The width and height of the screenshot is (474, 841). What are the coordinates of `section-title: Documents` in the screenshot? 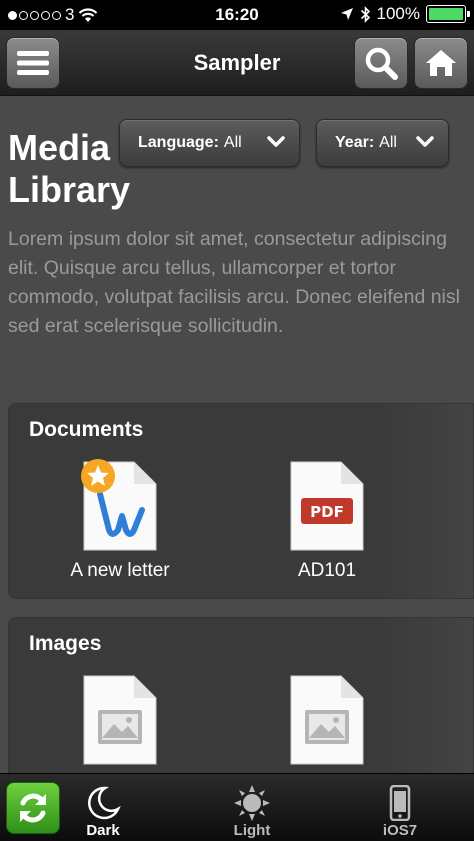 It's located at (86, 429).